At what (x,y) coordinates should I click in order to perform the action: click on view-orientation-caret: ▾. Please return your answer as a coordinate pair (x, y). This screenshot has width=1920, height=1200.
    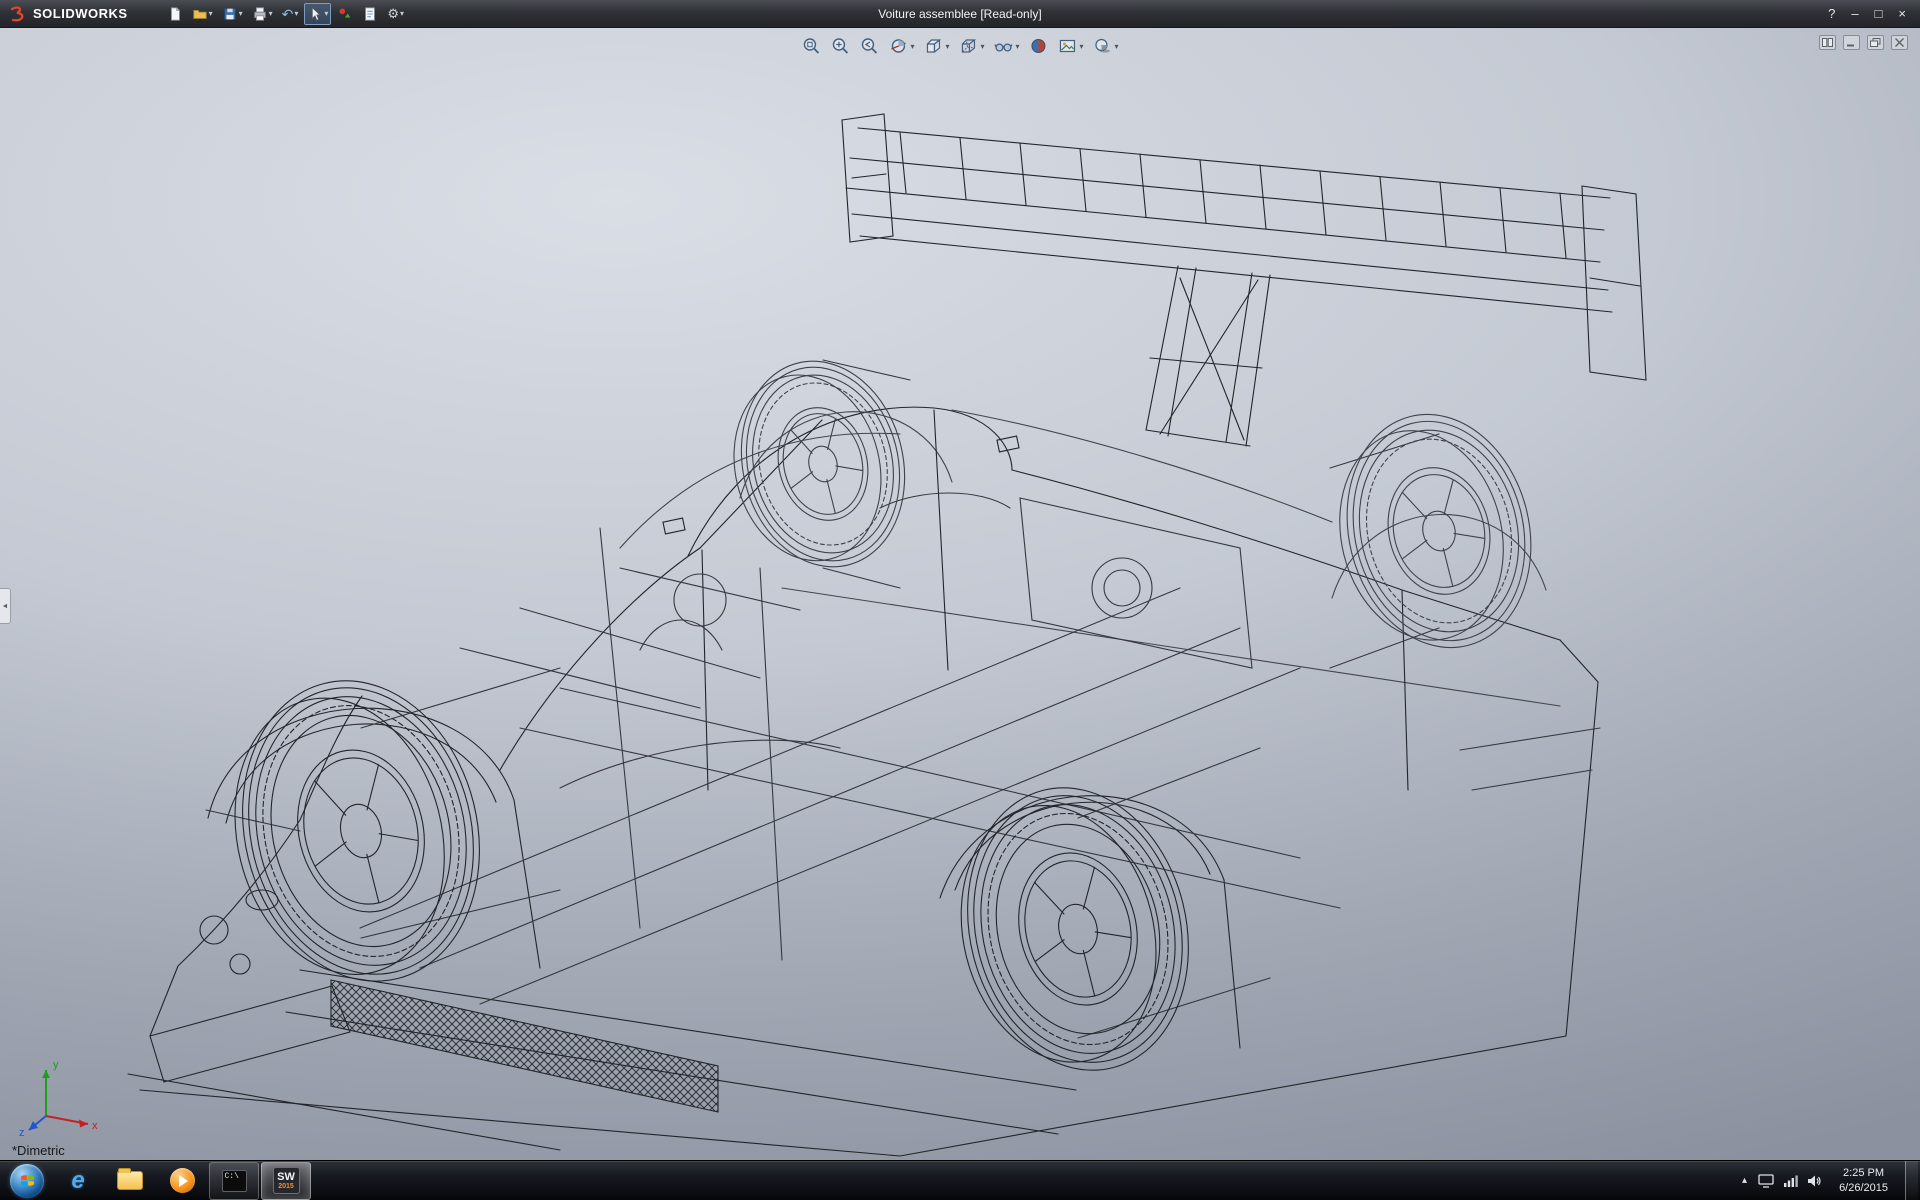
    Looking at the image, I should click on (947, 46).